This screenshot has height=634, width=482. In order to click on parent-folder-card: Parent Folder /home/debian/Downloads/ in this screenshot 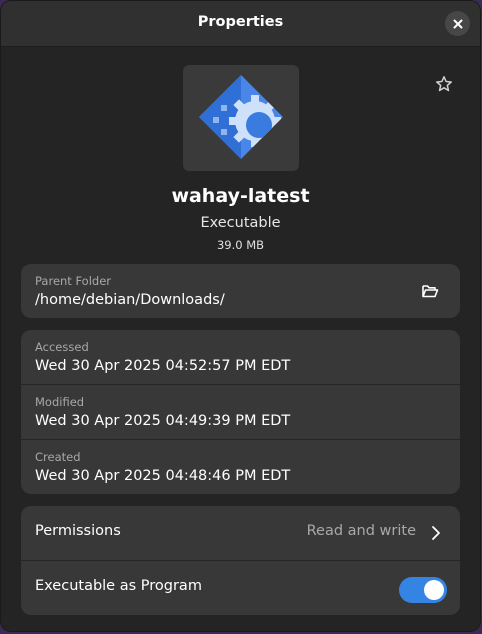, I will do `click(240, 291)`.